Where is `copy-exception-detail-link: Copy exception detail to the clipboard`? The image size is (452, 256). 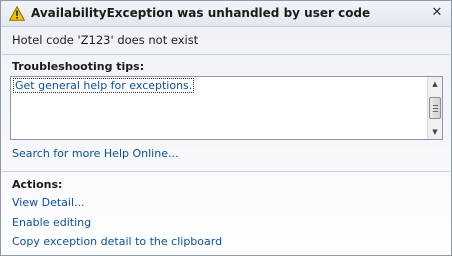
copy-exception-detail-link: Copy exception detail to the clipboard is located at coordinates (117, 241).